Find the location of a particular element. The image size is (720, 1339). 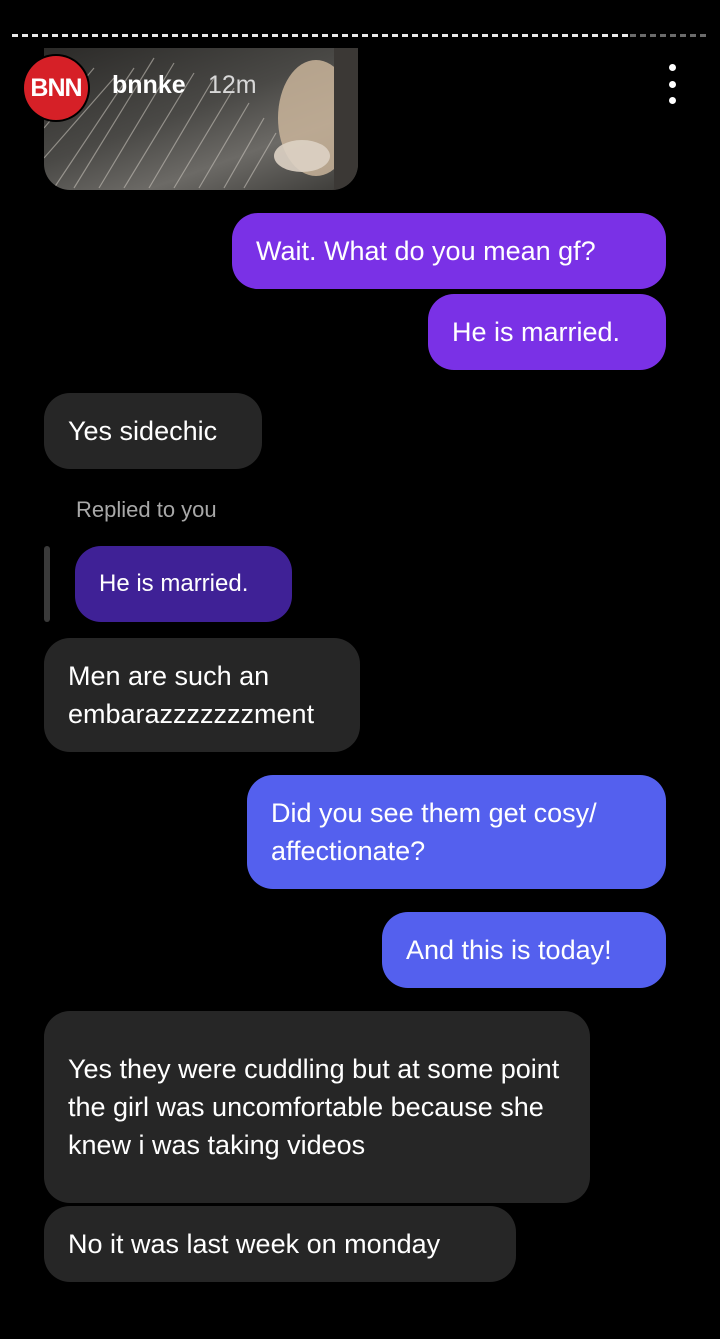

message-sent: And this is today! is located at coordinates (524, 950).